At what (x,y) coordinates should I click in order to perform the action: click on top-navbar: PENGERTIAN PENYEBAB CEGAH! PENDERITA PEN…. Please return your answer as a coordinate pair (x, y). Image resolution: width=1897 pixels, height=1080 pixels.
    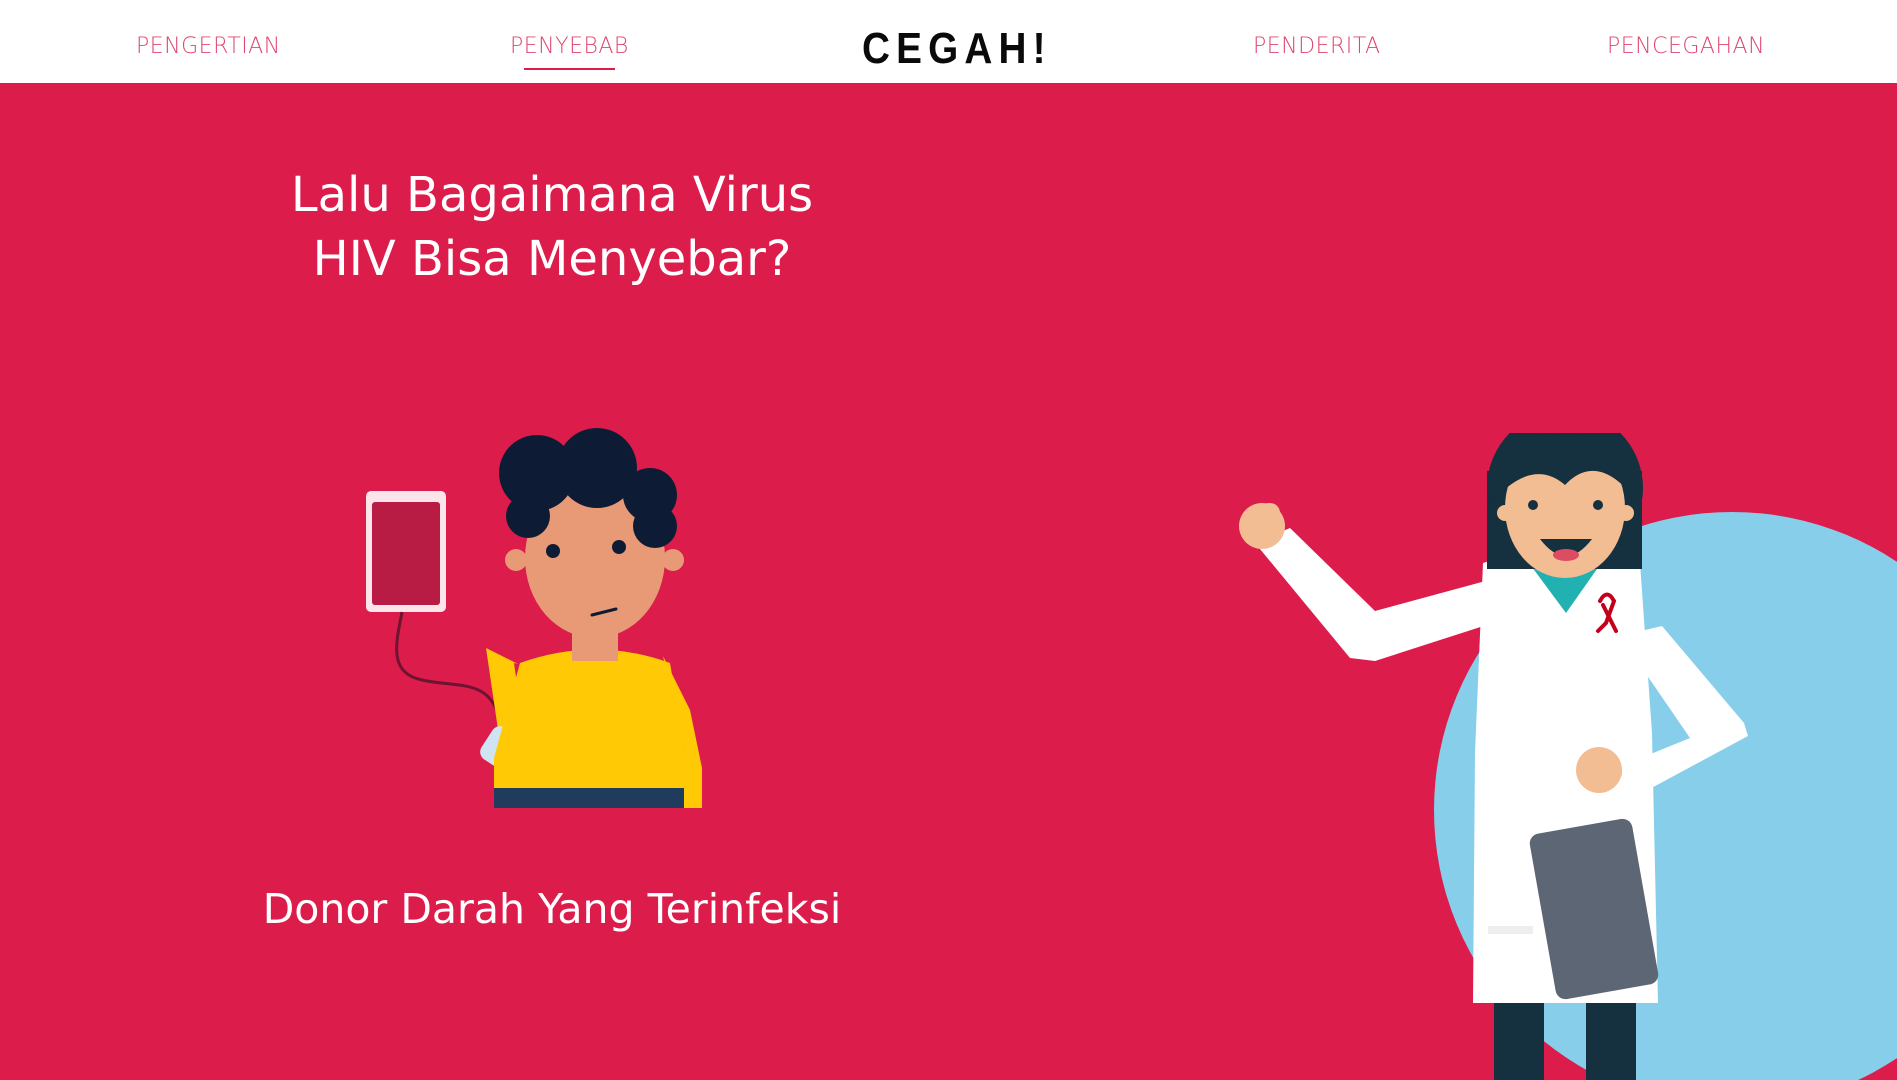
    Looking at the image, I should click on (948, 41).